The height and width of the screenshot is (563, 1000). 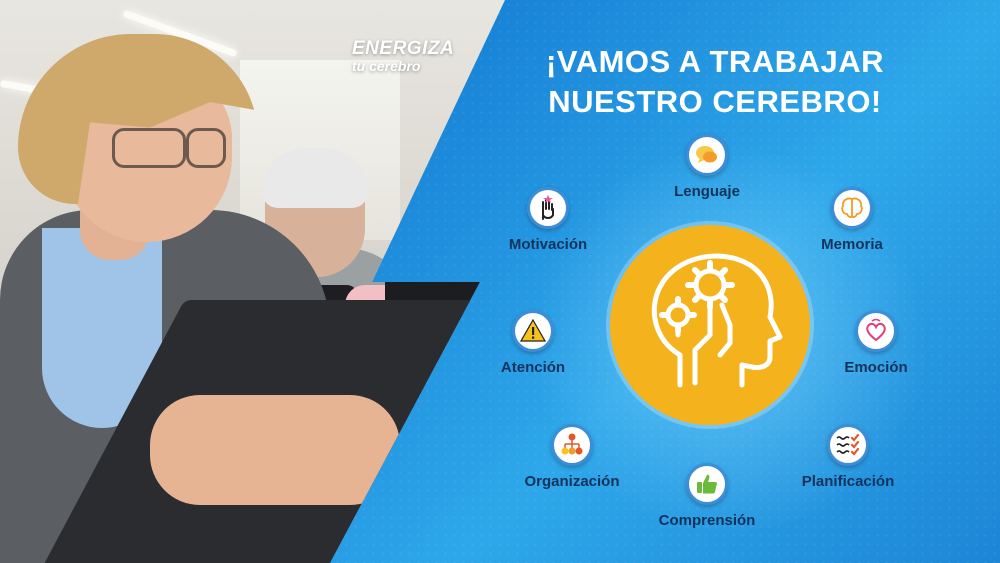 I want to click on head-gears-icon, so click(x=717, y=320).